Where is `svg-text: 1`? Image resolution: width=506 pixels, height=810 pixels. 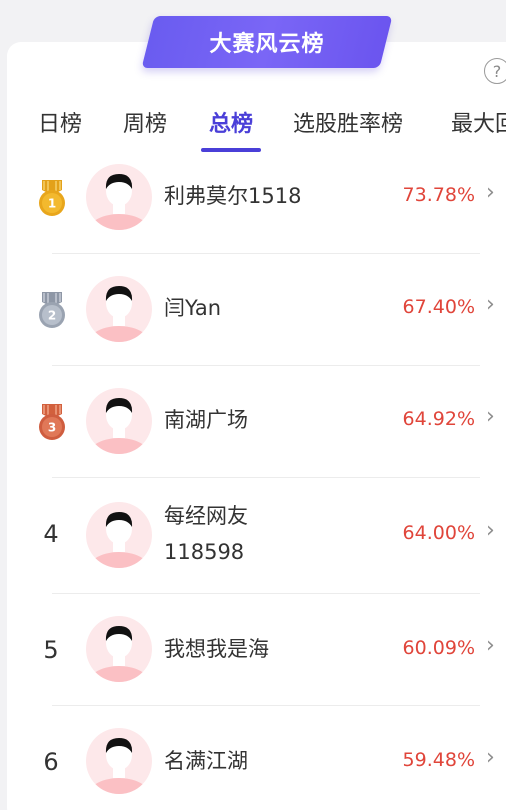
svg-text: 1 is located at coordinates (52, 204).